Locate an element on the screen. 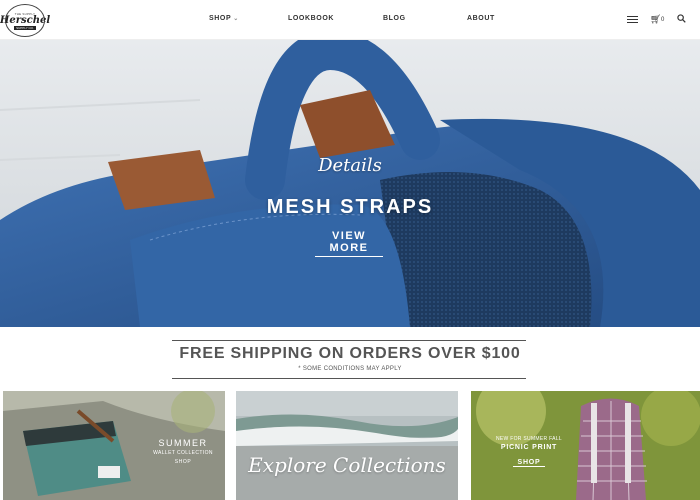  nav-lookbook: LOOKBOOK is located at coordinates (311, 18).